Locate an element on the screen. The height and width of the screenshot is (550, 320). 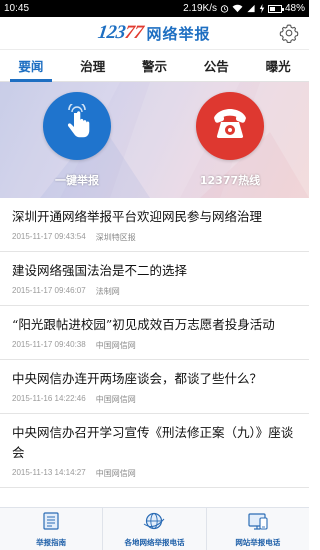
news-source: 法制网 is located at coordinates (107, 291).